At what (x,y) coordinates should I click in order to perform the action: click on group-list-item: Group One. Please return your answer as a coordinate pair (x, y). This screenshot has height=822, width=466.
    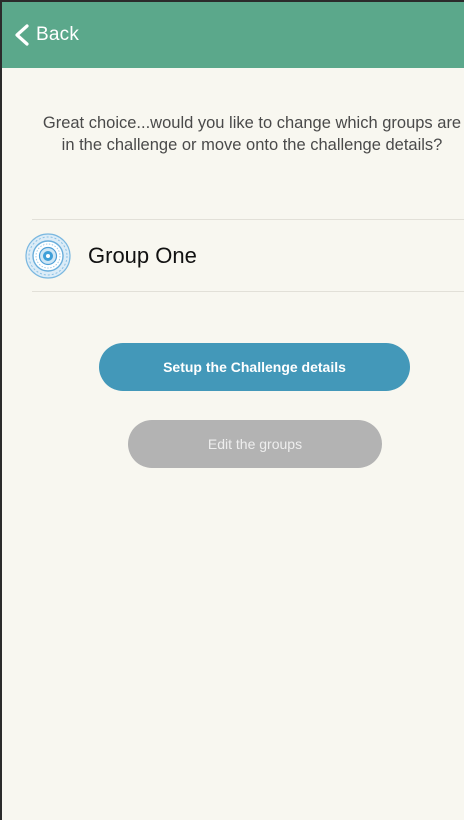
    Looking at the image, I should click on (244, 256).